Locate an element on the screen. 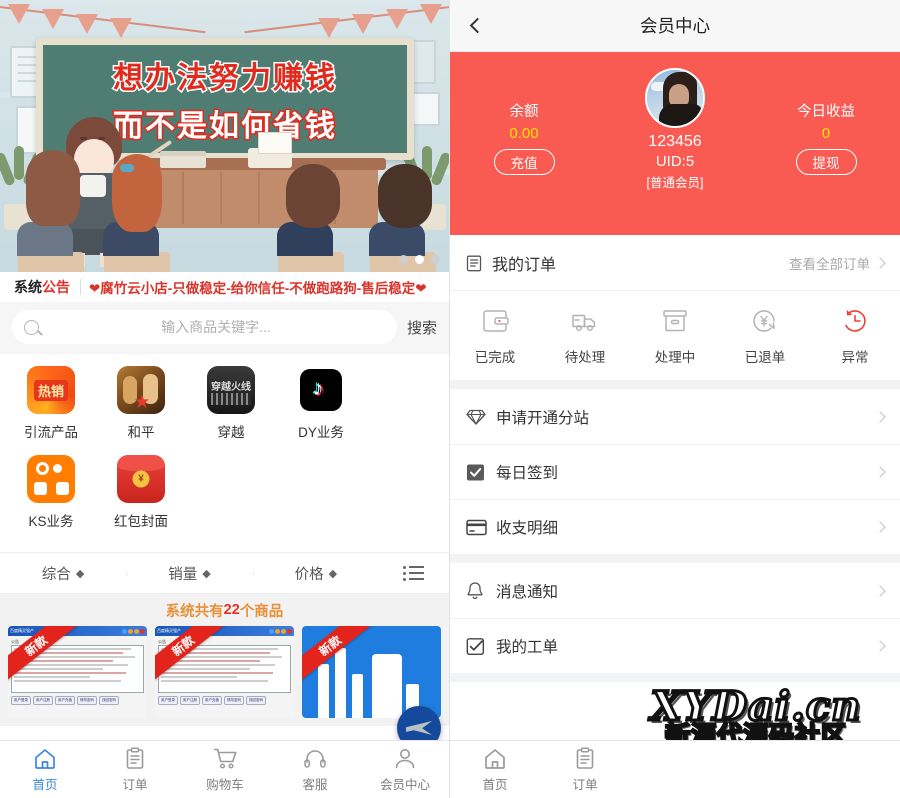  category-item-hot: 热销 引流产品 is located at coordinates (51, 403).